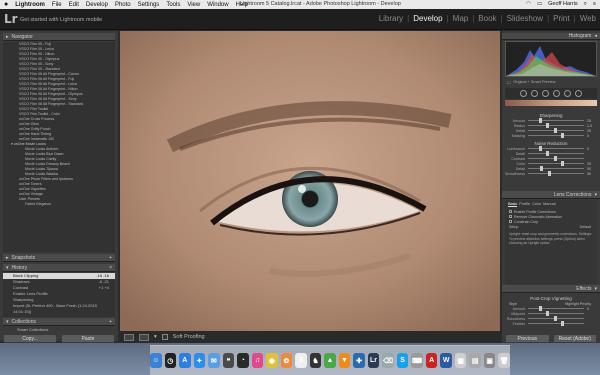 This screenshot has height=375, width=600. What do you see at coordinates (460, 360) in the screenshot?
I see `office-icon: ▦` at bounding box center [460, 360].